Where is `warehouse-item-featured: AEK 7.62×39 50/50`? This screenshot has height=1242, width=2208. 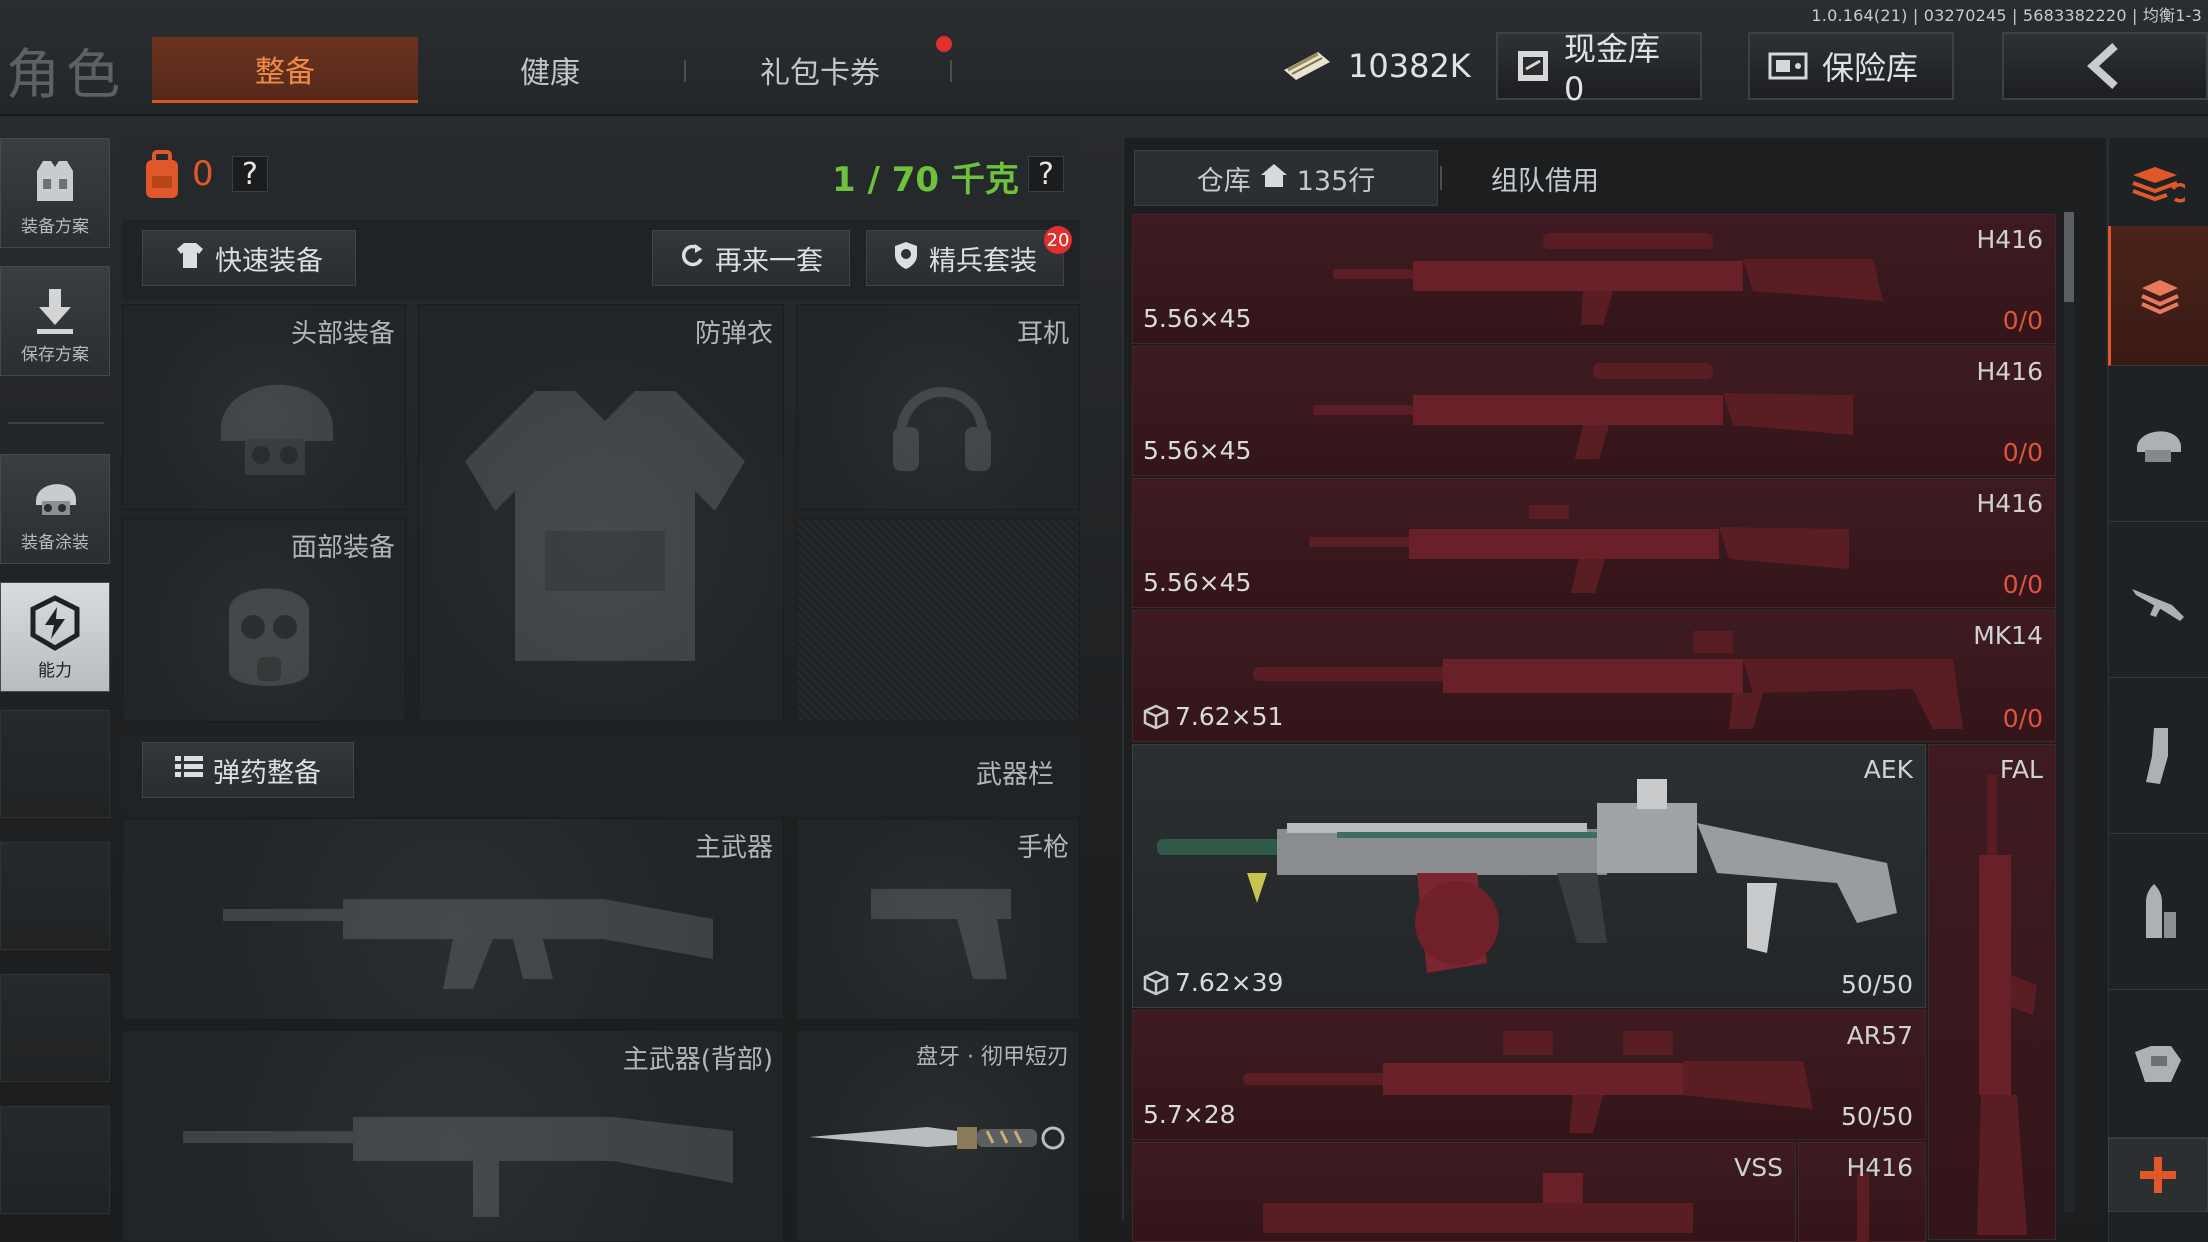
warehouse-item-featured: AEK 7.62×39 50/50 is located at coordinates (1529, 876).